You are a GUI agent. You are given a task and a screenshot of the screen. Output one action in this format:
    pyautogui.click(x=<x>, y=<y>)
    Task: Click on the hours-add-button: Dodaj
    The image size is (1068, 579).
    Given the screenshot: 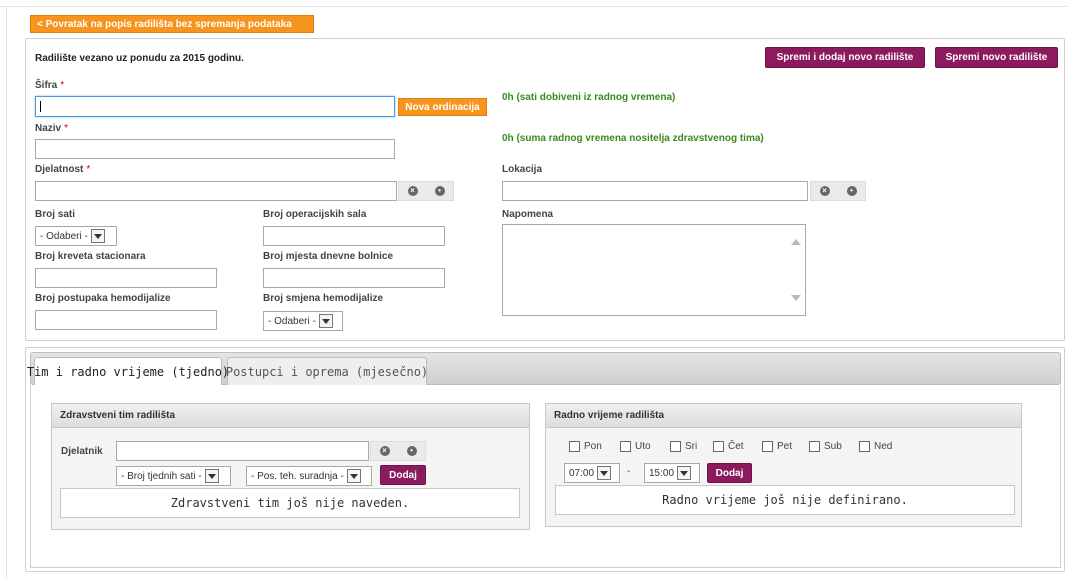 What is the action you would take?
    pyautogui.click(x=729, y=473)
    